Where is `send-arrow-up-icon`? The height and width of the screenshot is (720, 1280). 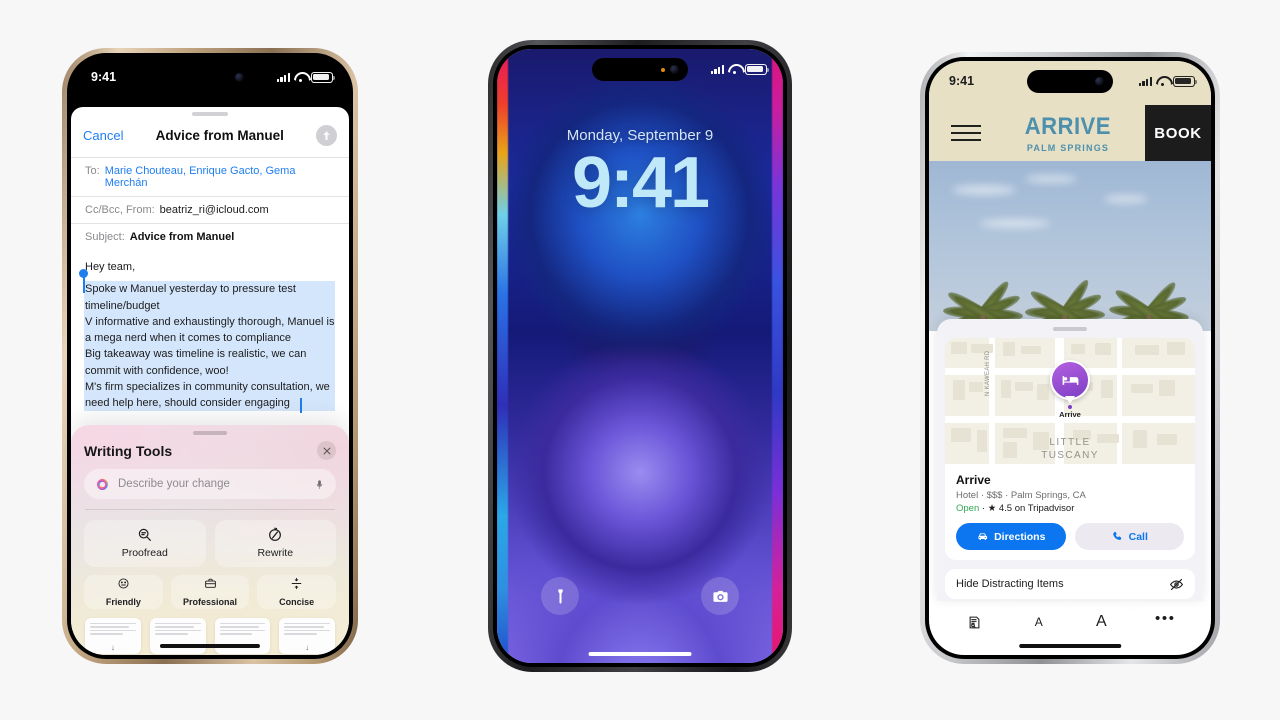 send-arrow-up-icon is located at coordinates (326, 135).